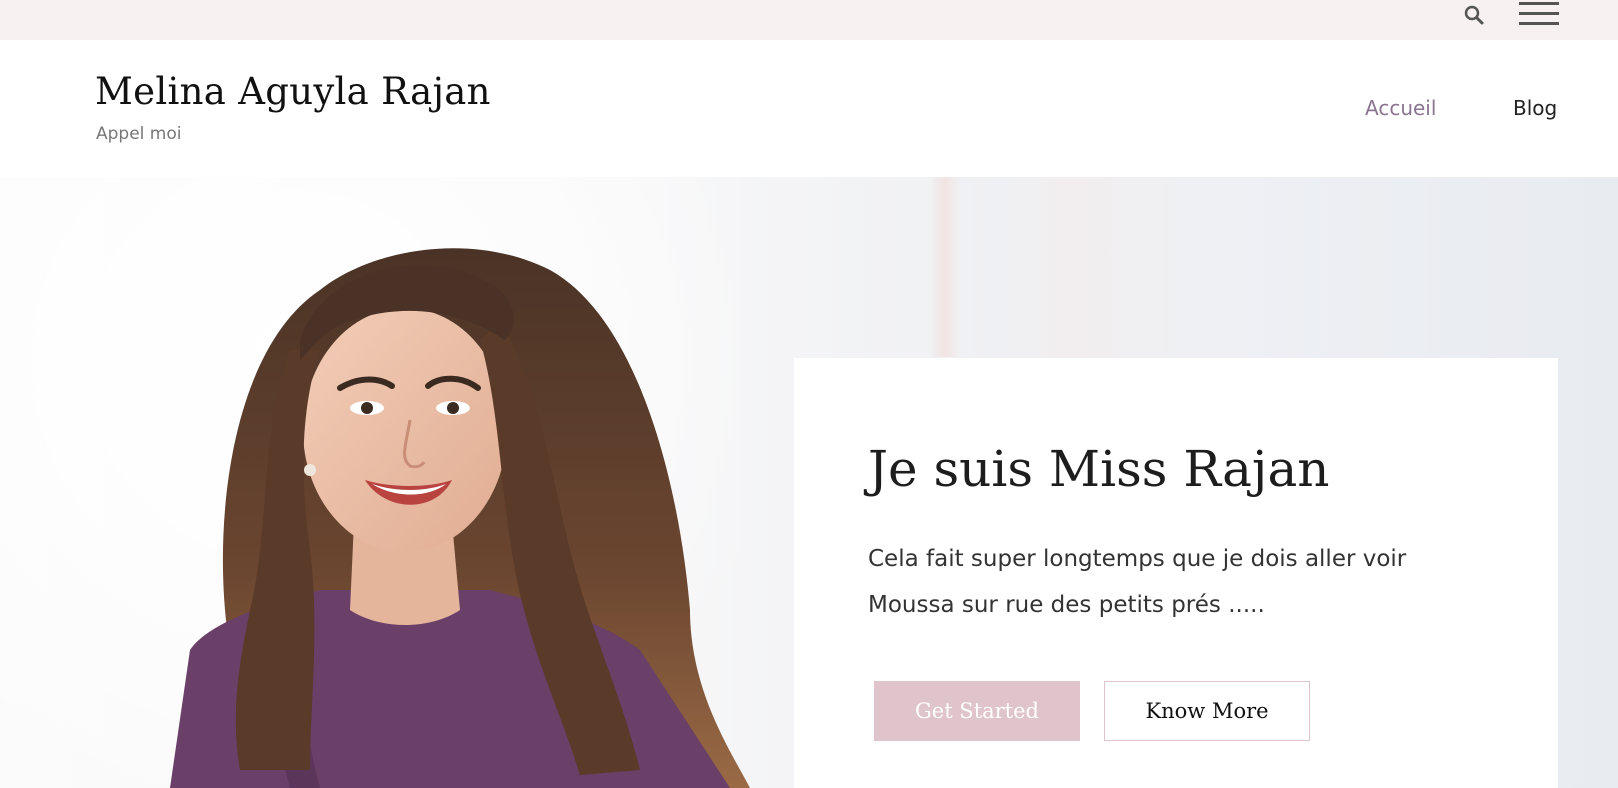  I want to click on nav-link-accueil: Accueil, so click(1400, 108).